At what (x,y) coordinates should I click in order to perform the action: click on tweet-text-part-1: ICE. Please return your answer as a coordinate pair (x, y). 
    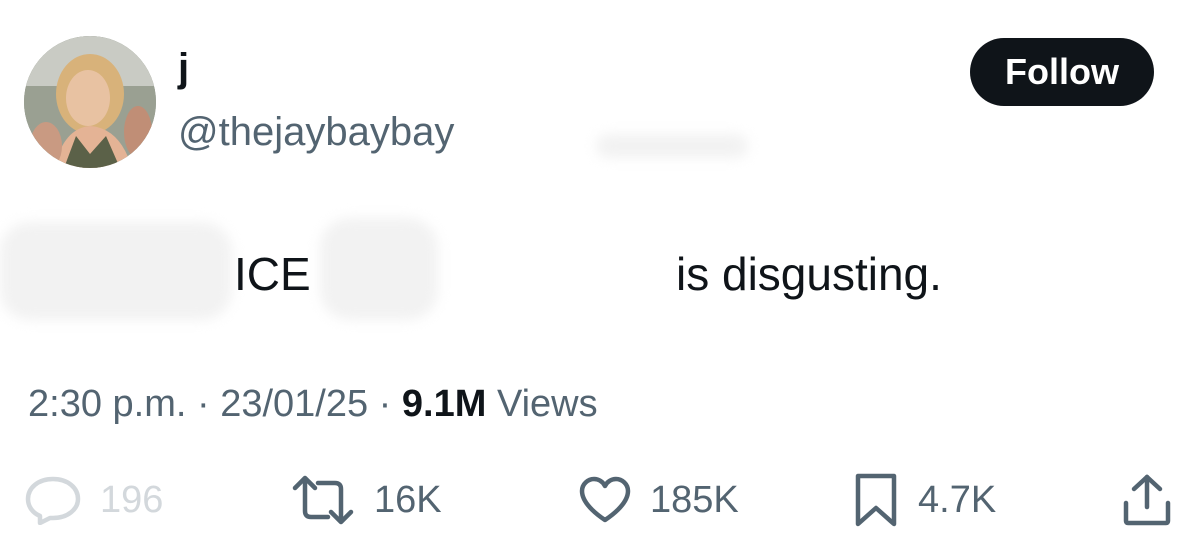
    Looking at the image, I should click on (272, 274).